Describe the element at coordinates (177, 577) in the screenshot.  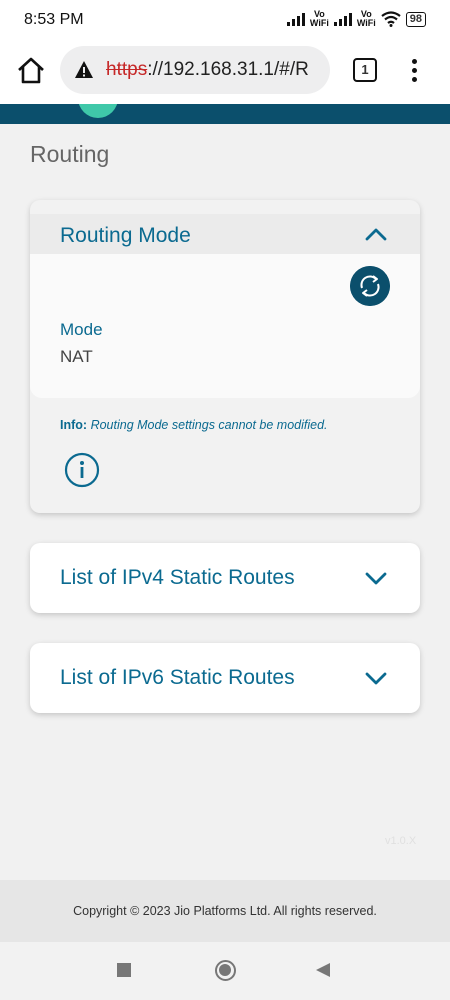
I see `ipv4-routes-title: List of IPv4 Static Routes` at that location.